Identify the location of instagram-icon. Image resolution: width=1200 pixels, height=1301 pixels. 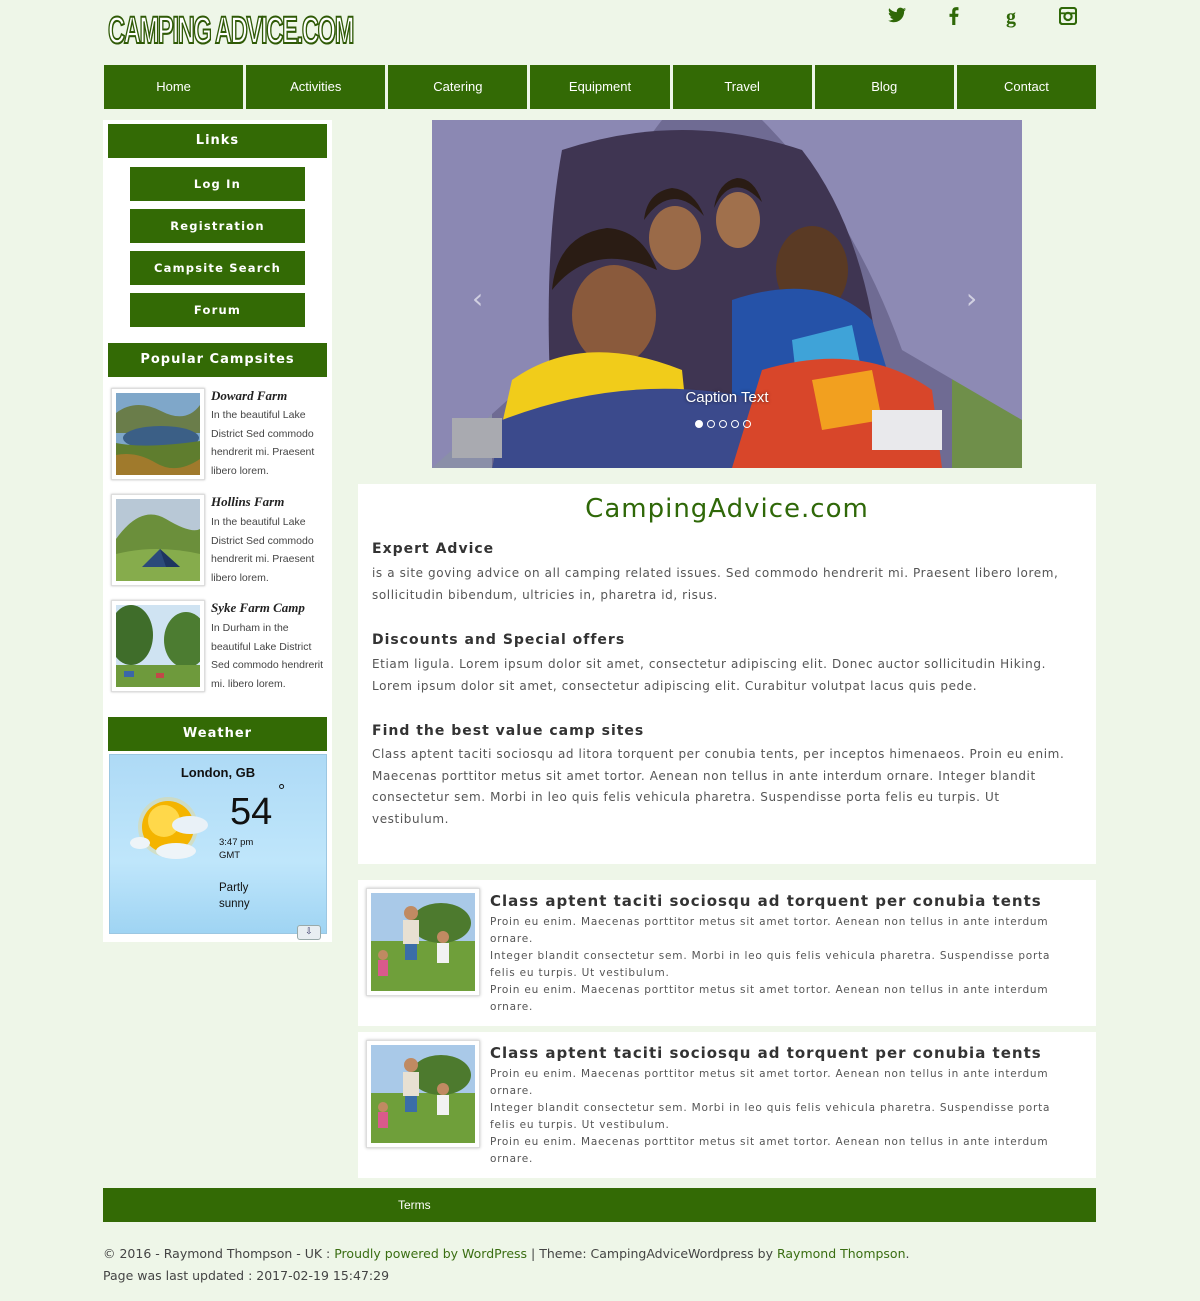
(1068, 17).